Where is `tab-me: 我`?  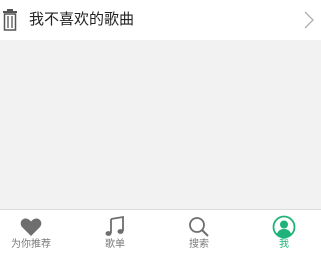
tab-me: 我 is located at coordinates (284, 233).